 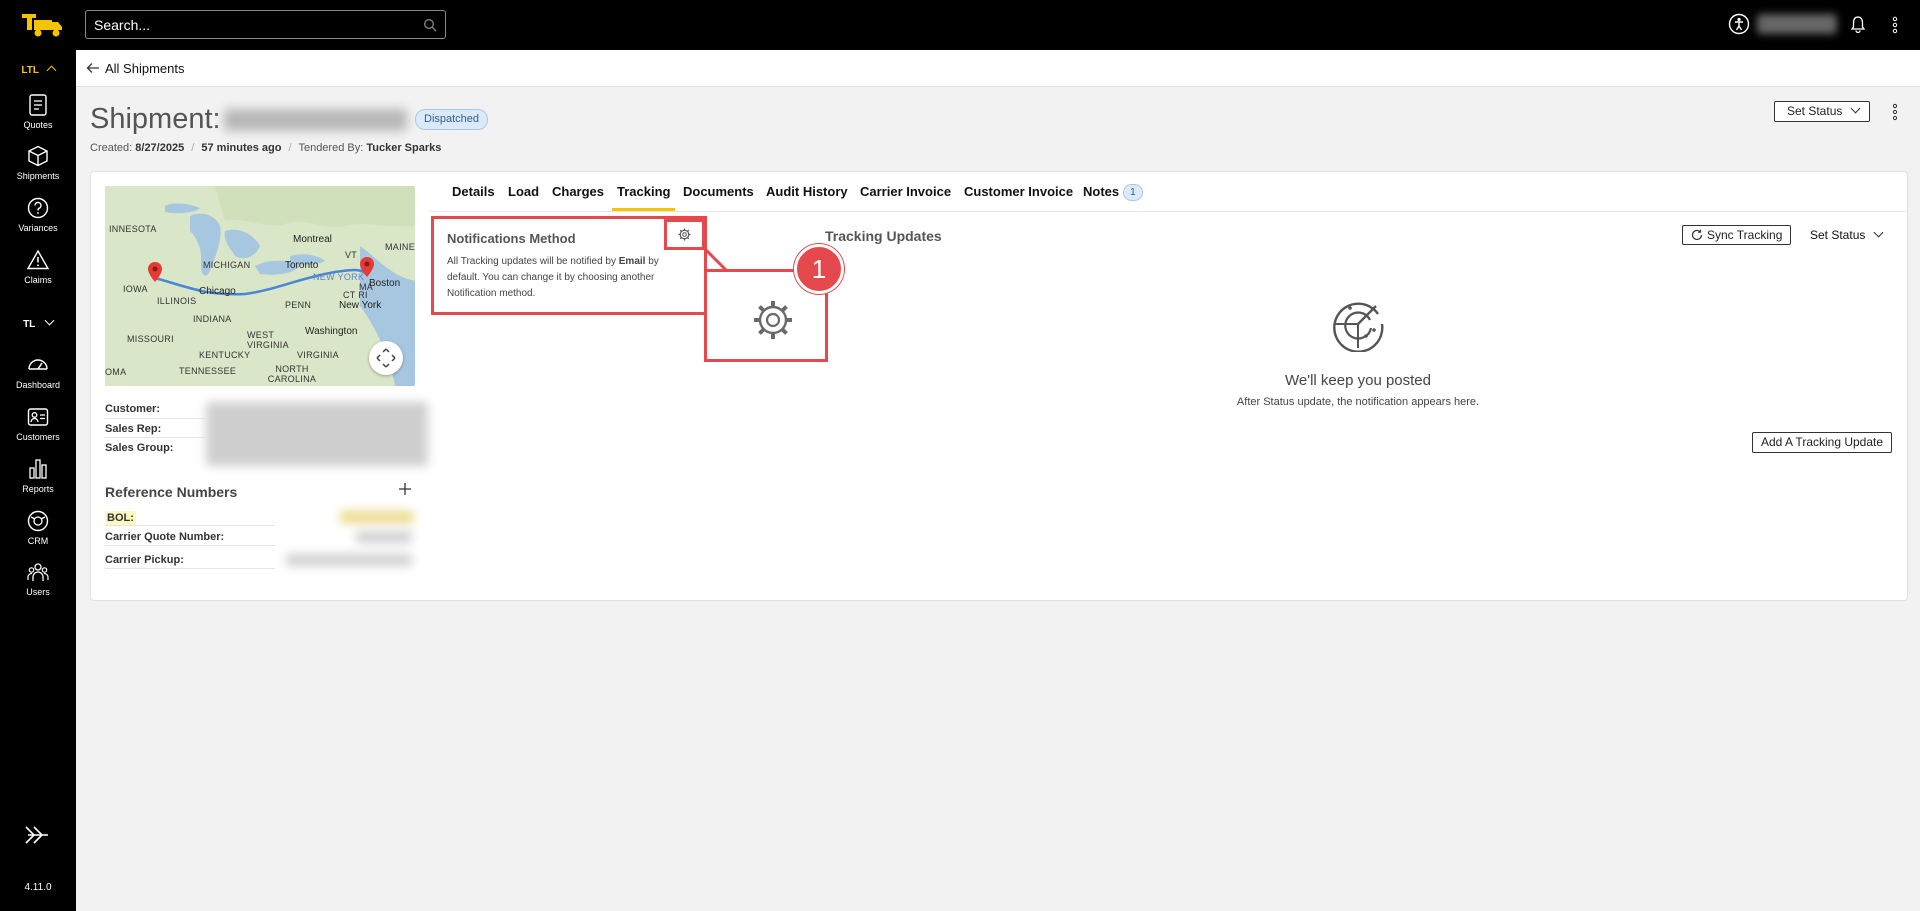 What do you see at coordinates (807, 191) in the screenshot?
I see `tab-audit-history: Audit History` at bounding box center [807, 191].